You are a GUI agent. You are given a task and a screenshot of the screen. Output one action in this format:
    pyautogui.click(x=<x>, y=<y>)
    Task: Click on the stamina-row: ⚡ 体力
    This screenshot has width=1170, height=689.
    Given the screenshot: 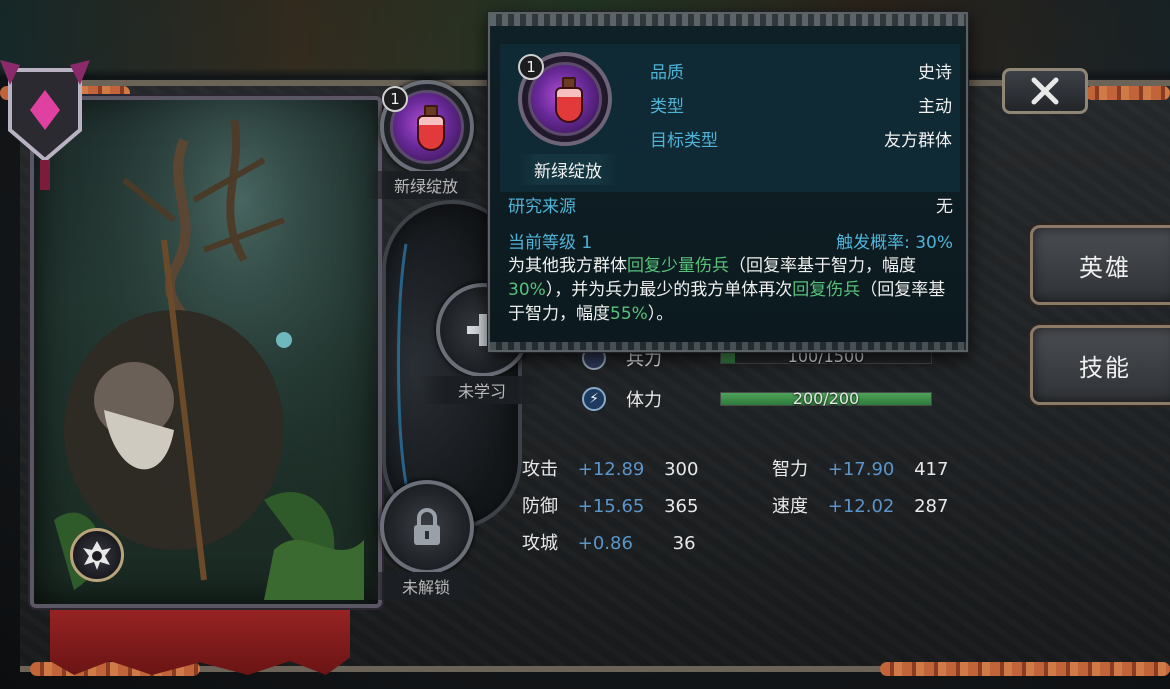 What is the action you would take?
    pyautogui.click(x=622, y=399)
    